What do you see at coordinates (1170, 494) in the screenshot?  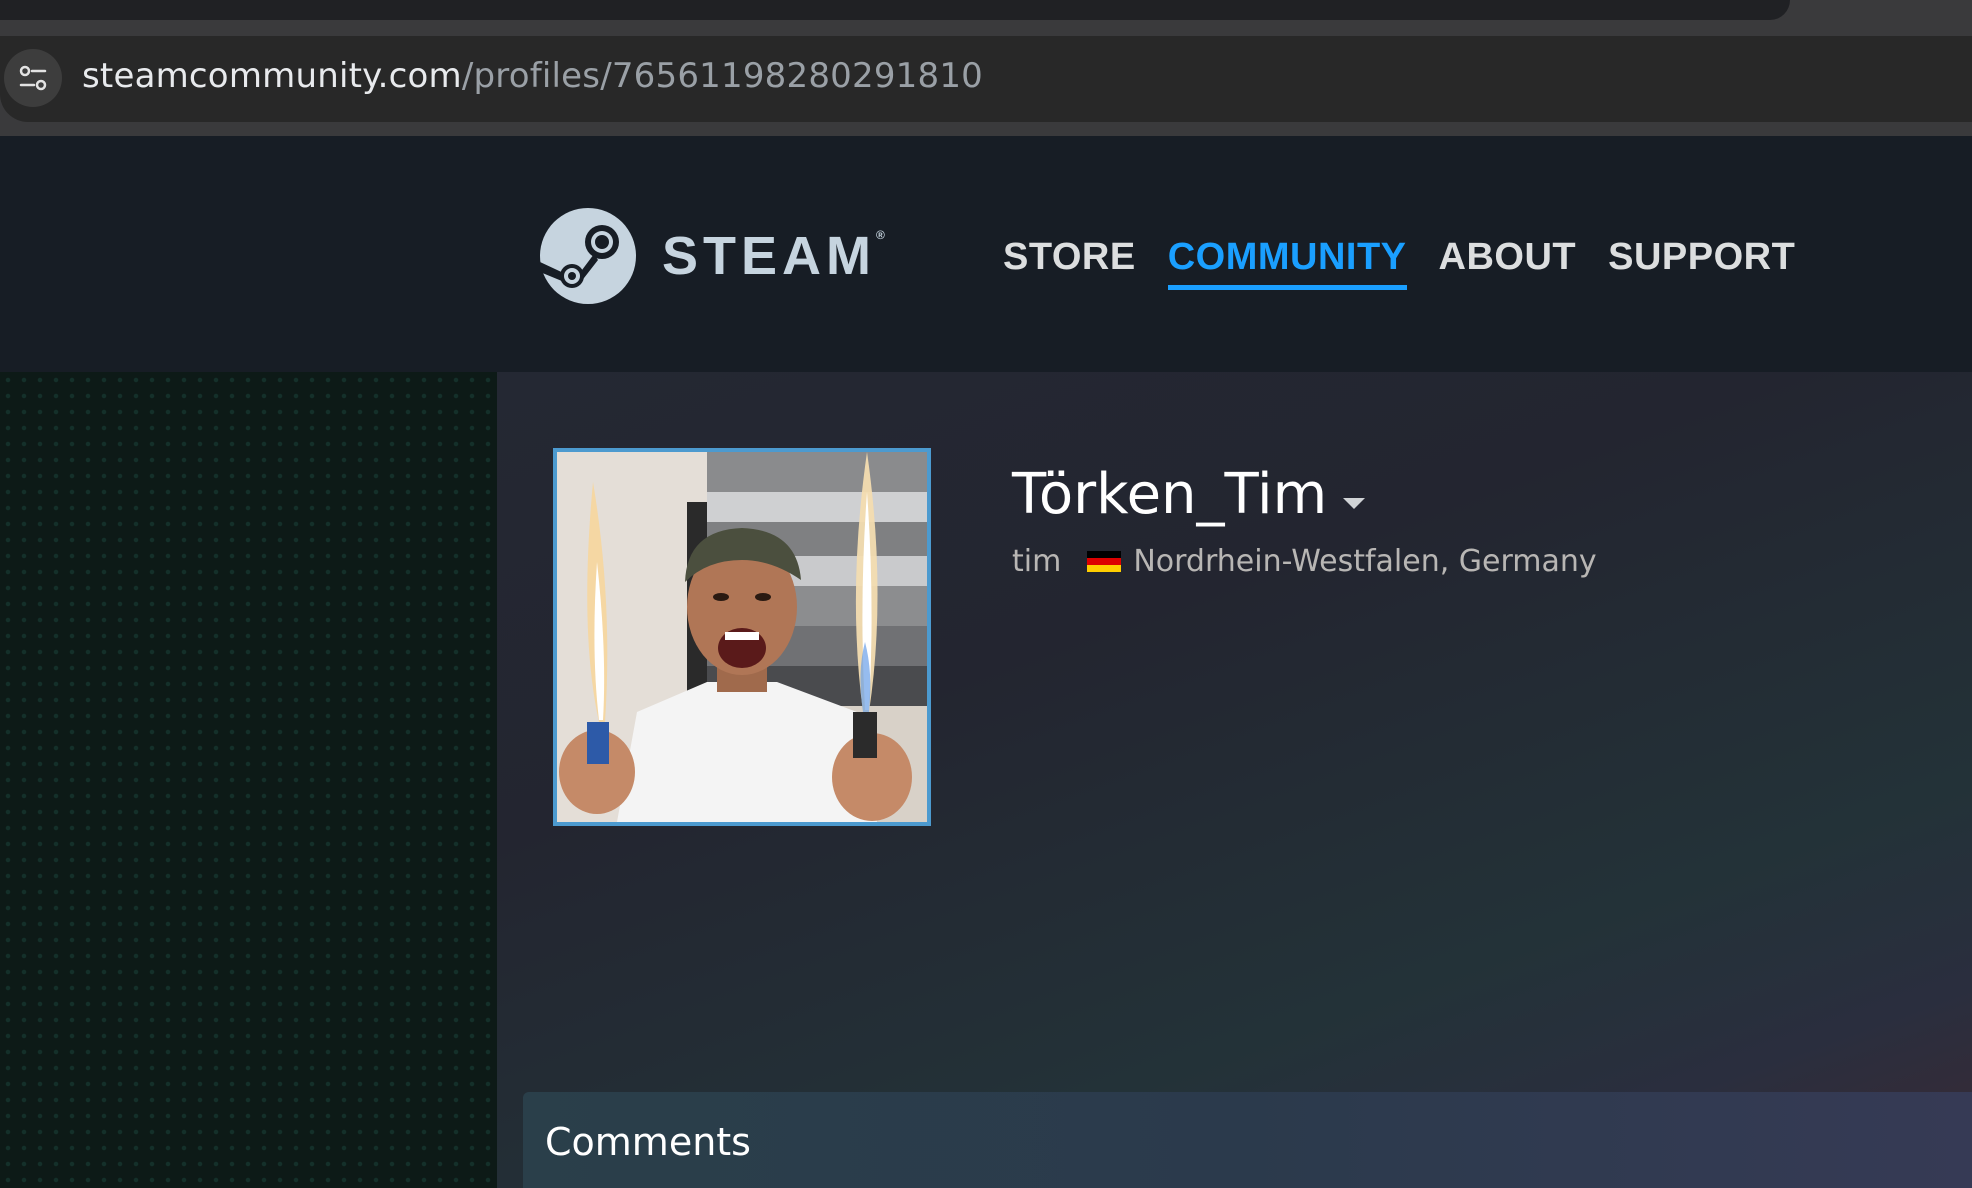 I see `persona-name: Törken_Tim` at bounding box center [1170, 494].